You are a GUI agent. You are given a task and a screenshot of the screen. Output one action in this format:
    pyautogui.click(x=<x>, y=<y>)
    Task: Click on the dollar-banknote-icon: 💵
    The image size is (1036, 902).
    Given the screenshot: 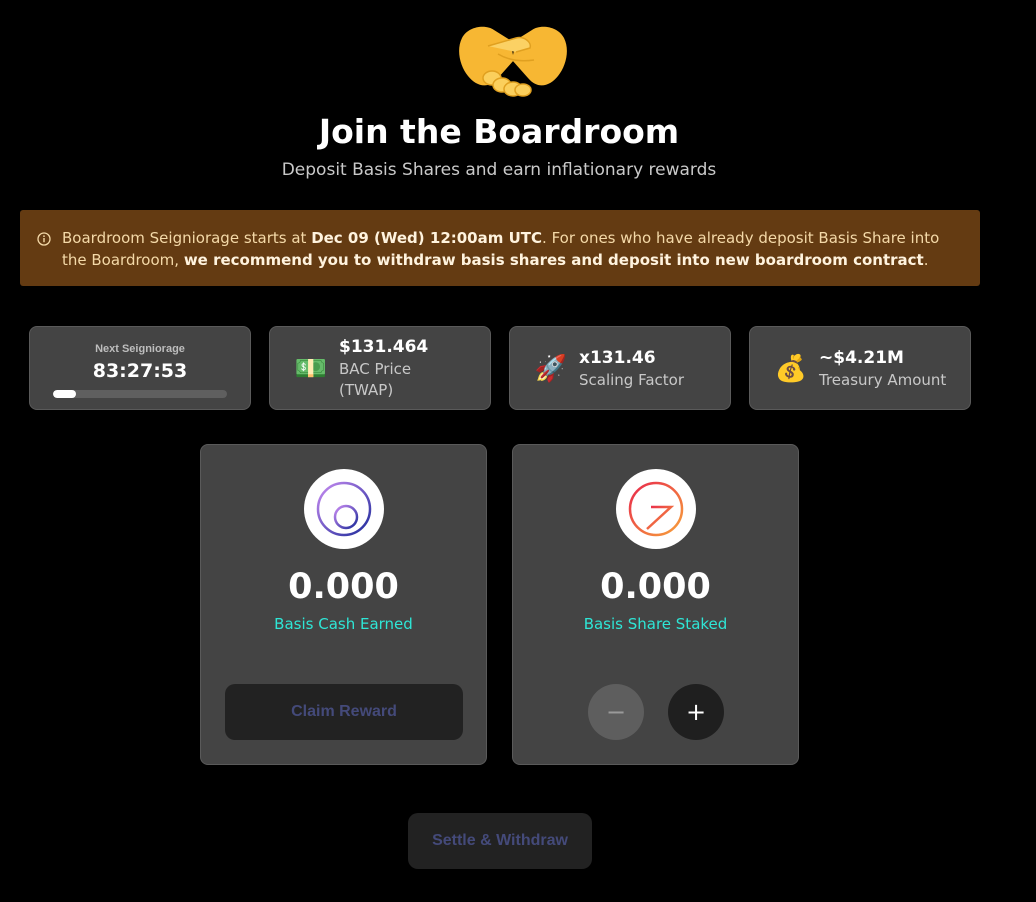 What is the action you would take?
    pyautogui.click(x=311, y=368)
    